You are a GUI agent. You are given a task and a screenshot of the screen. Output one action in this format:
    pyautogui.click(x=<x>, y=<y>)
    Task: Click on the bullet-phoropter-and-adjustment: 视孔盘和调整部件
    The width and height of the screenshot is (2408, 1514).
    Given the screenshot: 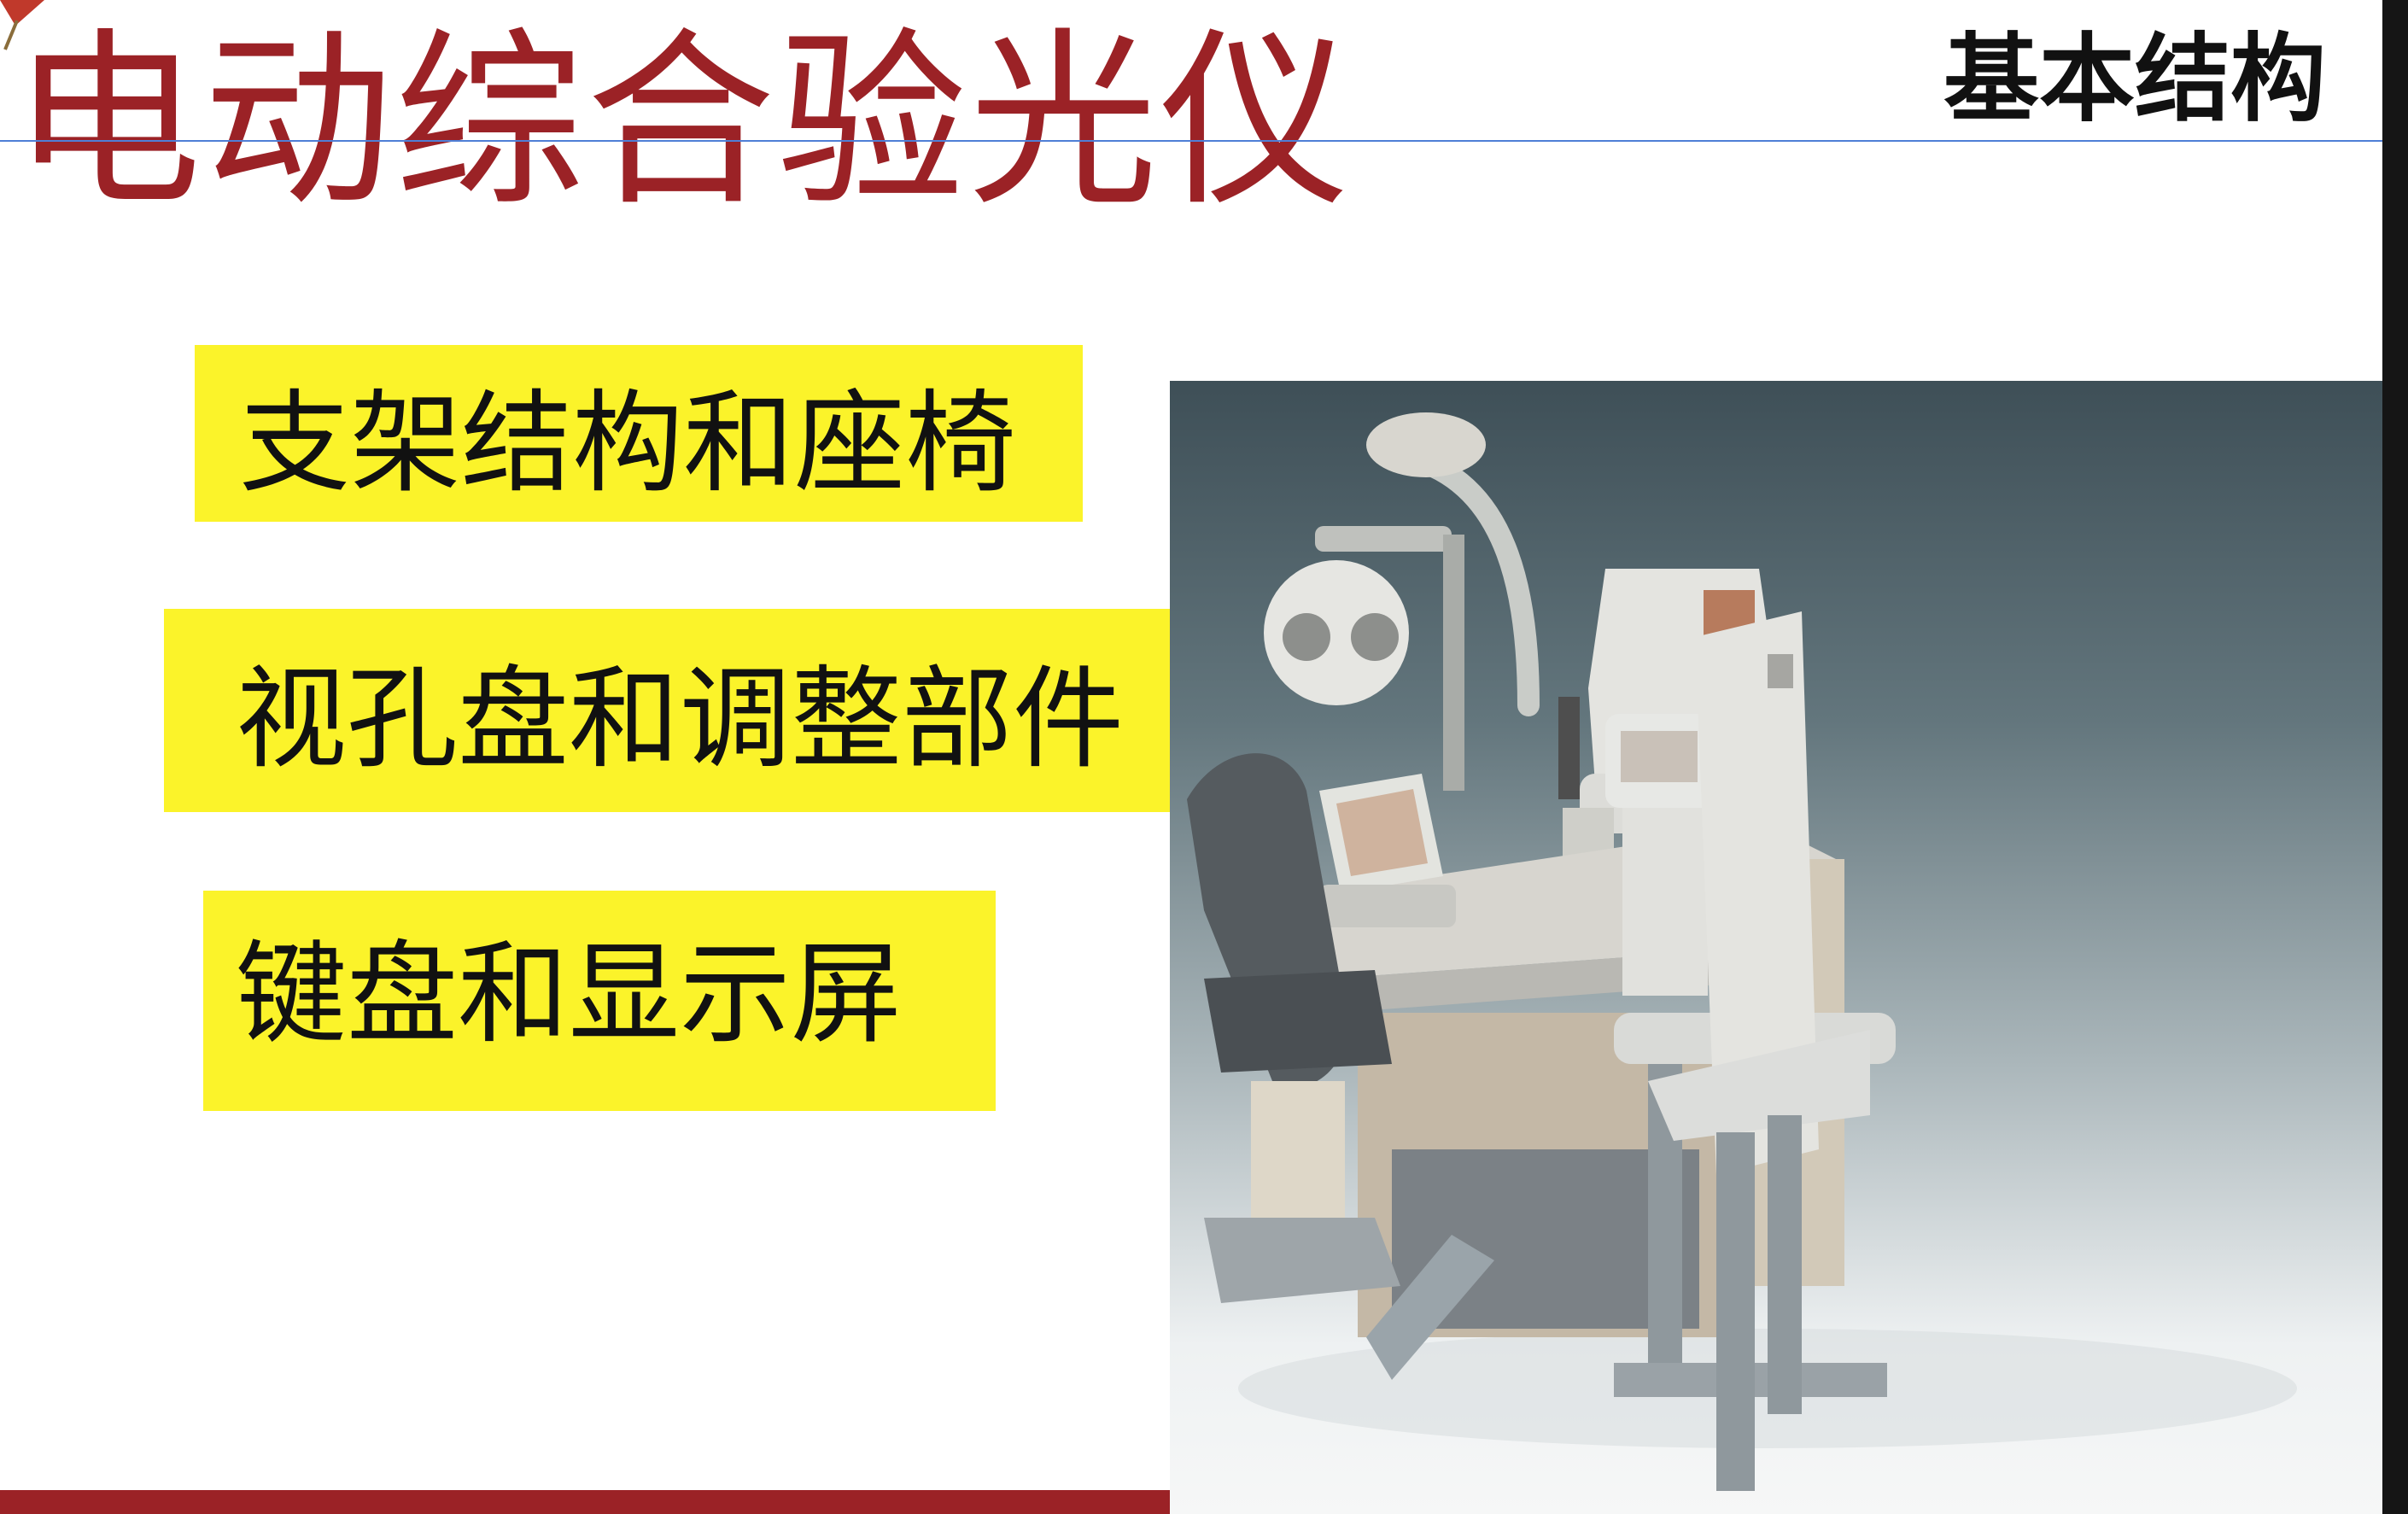 What is the action you would take?
    pyautogui.click(x=669, y=710)
    